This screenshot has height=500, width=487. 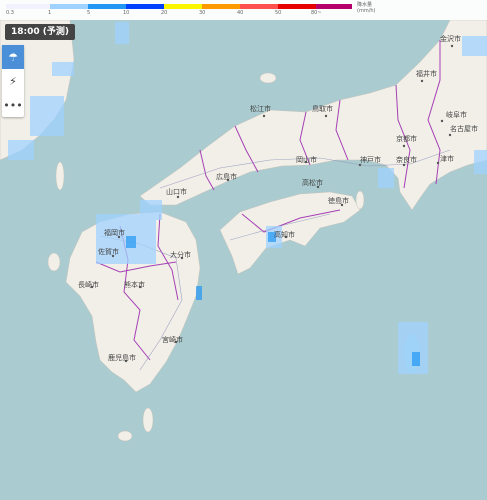 What do you see at coordinates (426, 74) in the screenshot?
I see `city-label: 福井市` at bounding box center [426, 74].